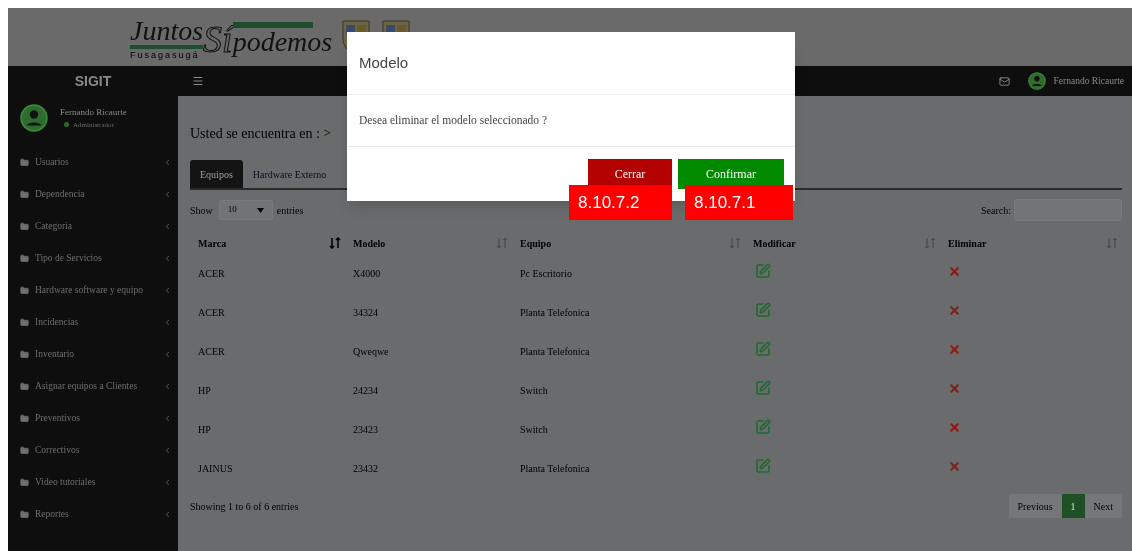 Image resolution: width=1132 pixels, height=551 pixels. What do you see at coordinates (384, 62) in the screenshot?
I see `dialog-title: Modelo` at bounding box center [384, 62].